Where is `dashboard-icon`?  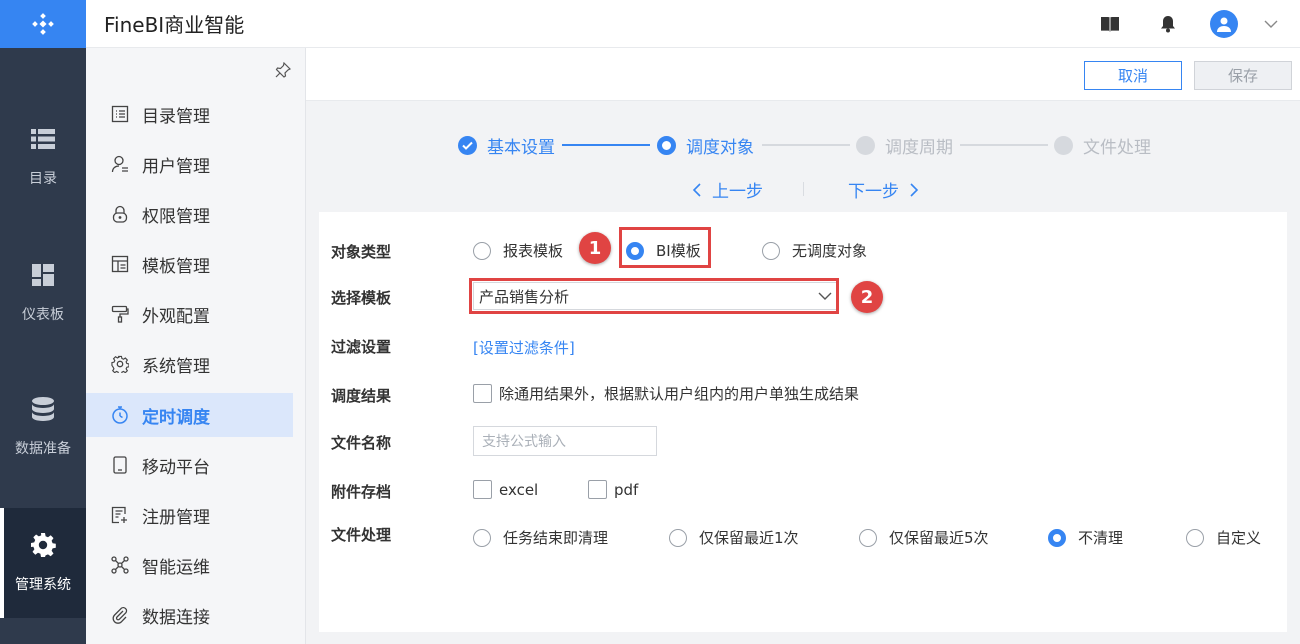
dashboard-icon is located at coordinates (43, 275).